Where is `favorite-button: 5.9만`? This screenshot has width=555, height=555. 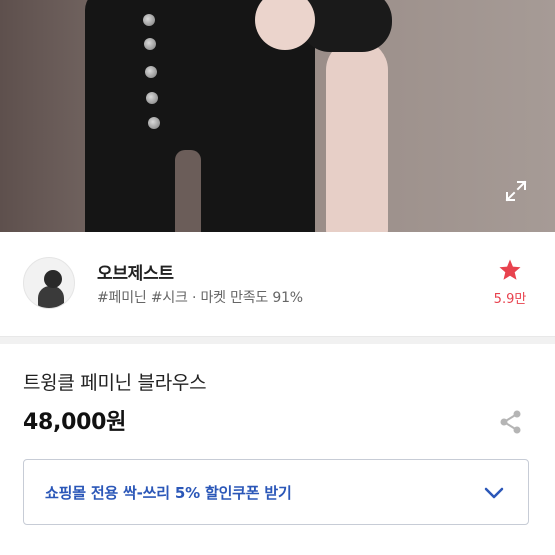 favorite-button: 5.9만 is located at coordinates (510, 282).